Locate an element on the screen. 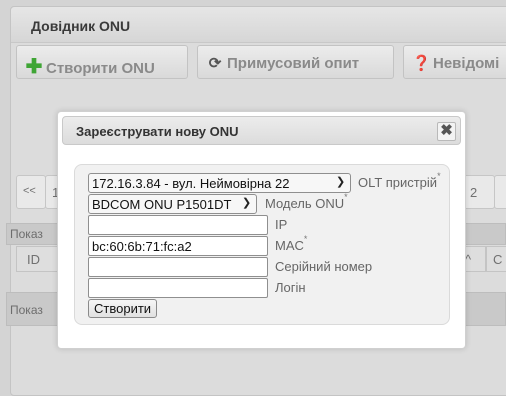 The width and height of the screenshot is (506, 396). ip-input is located at coordinates (178, 225).